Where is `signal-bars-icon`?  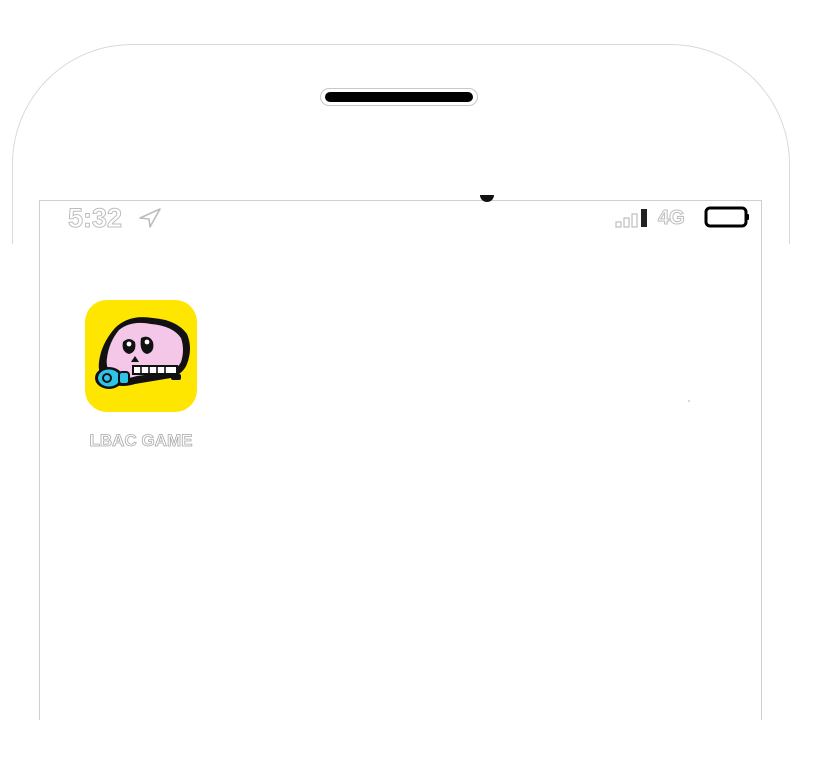
signal-bars-icon is located at coordinates (631, 218).